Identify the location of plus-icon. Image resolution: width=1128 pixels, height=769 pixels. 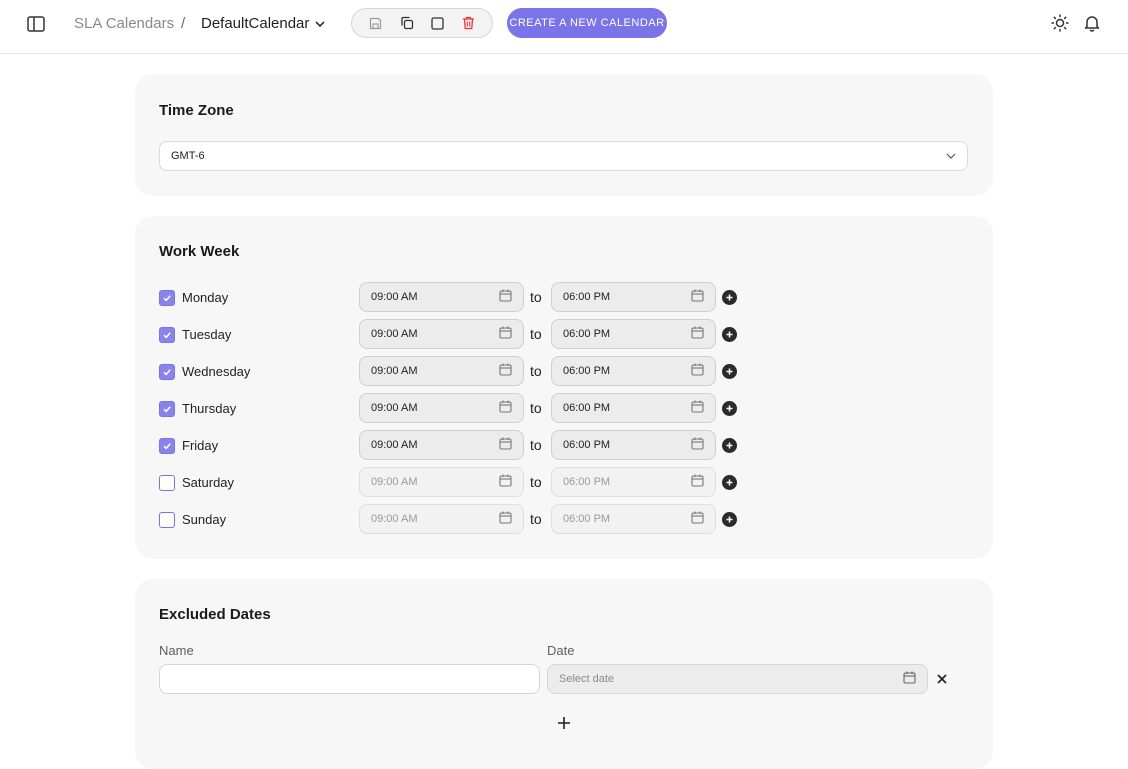
(564, 723).